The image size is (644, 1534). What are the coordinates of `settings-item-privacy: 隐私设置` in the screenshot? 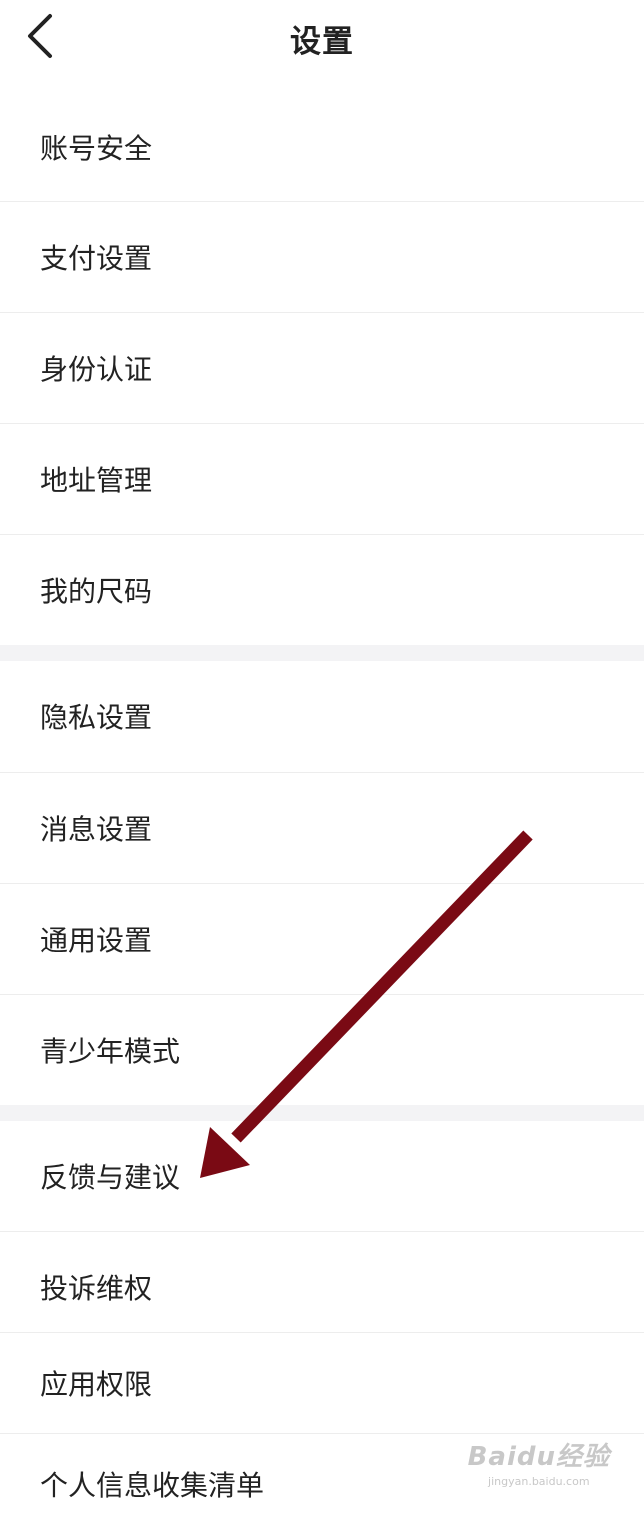 It's located at (322, 716).